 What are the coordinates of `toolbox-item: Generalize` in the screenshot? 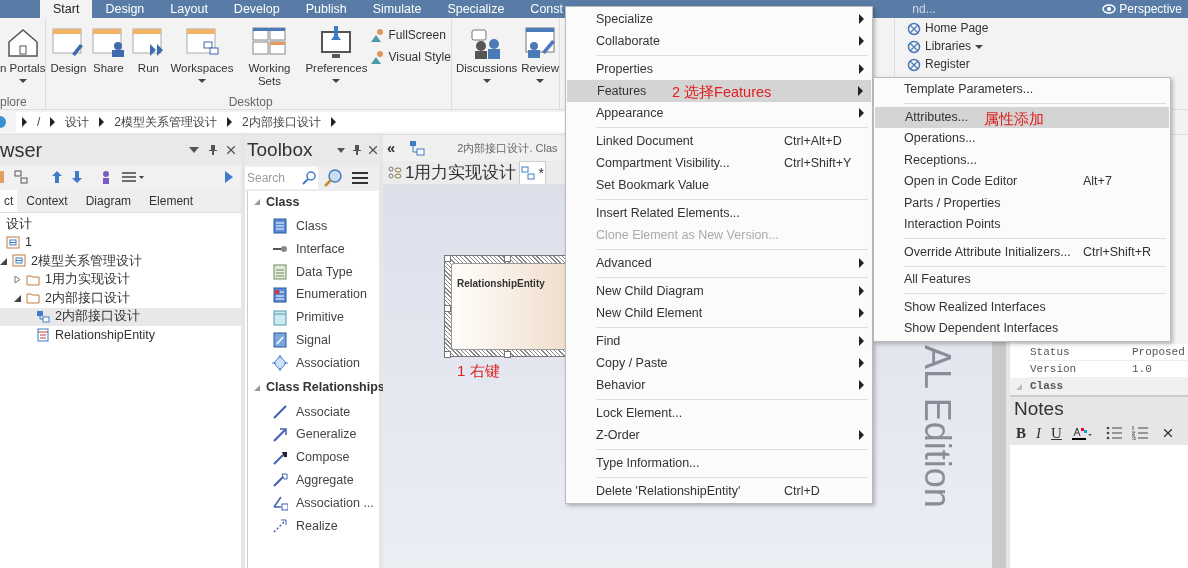 It's located at (326, 435).